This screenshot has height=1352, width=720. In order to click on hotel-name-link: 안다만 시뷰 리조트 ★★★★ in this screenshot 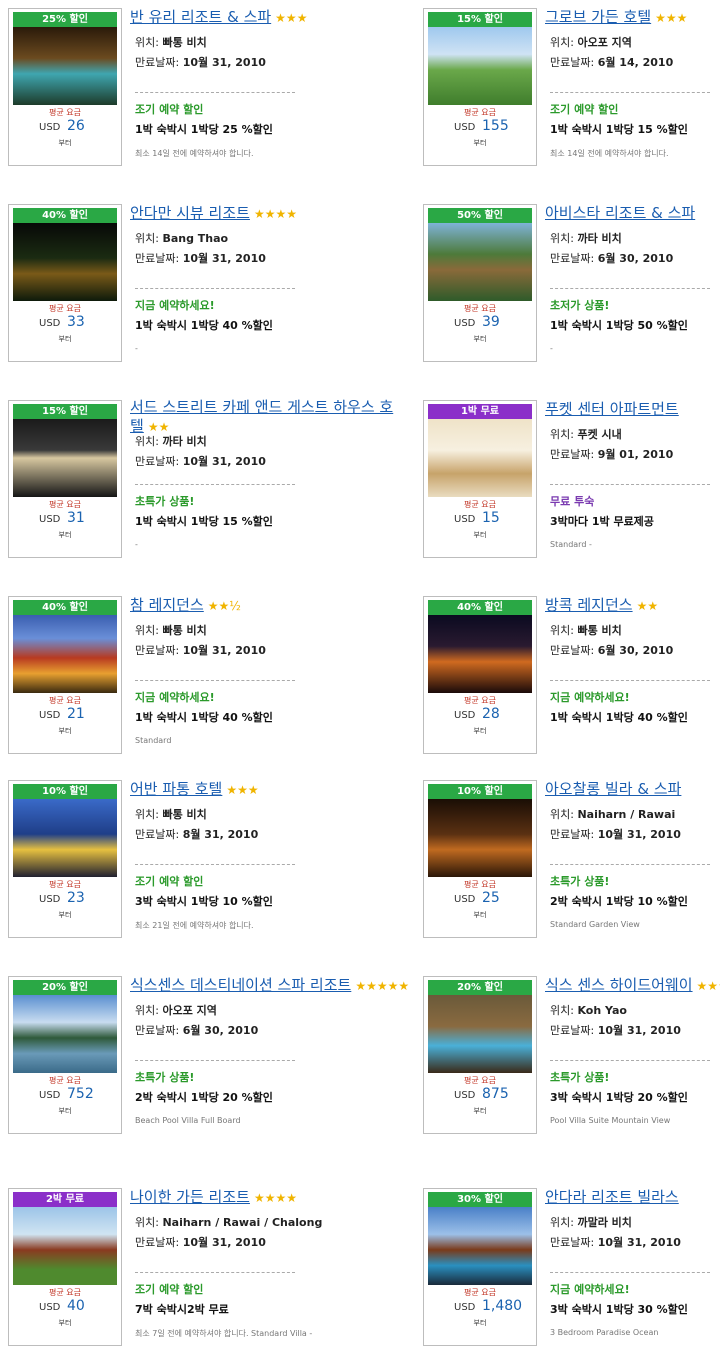, I will do `click(213, 212)`.